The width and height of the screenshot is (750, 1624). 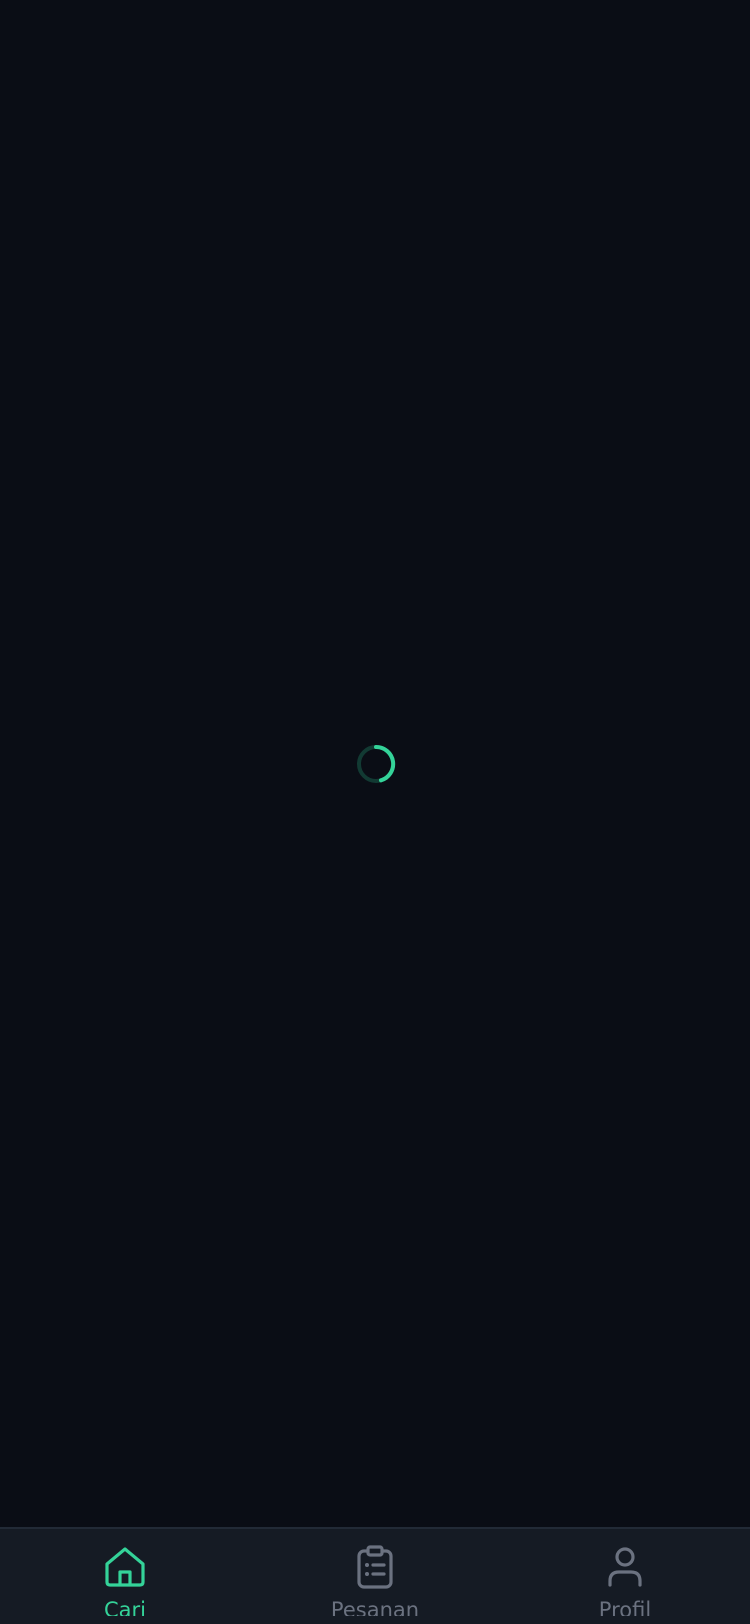 What do you see at coordinates (375, 1620) in the screenshot?
I see `nav-bottom-edge` at bounding box center [375, 1620].